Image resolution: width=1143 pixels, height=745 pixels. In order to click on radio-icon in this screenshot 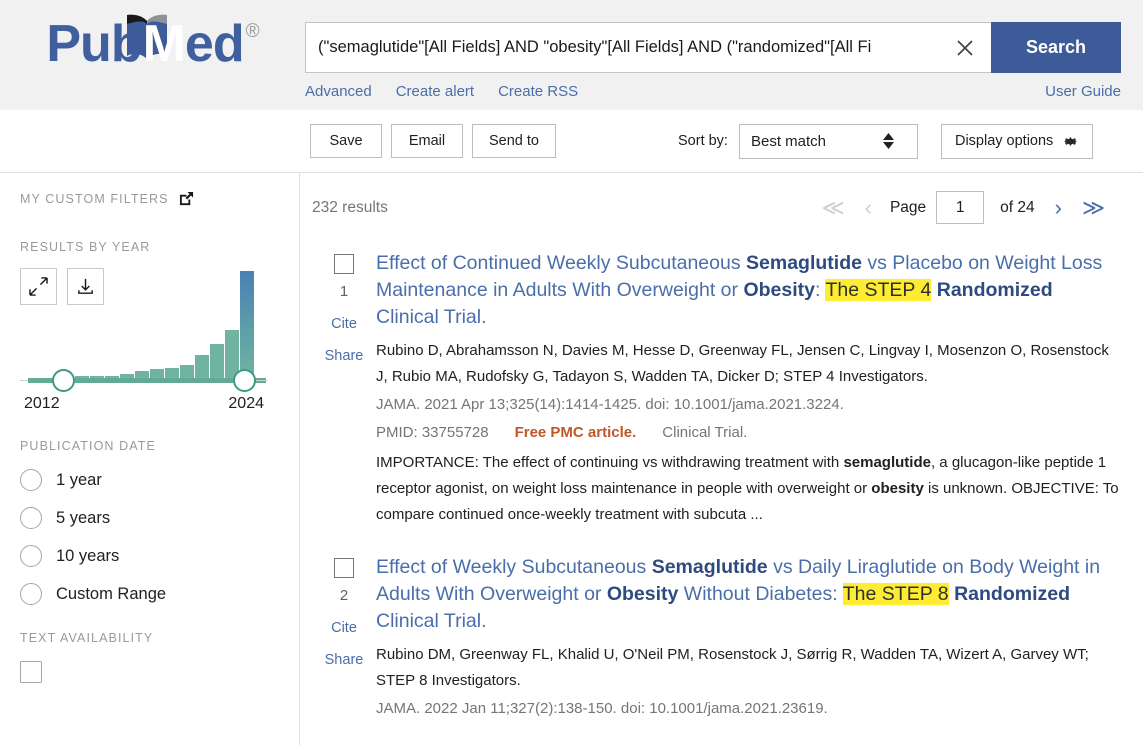, I will do `click(31, 518)`.